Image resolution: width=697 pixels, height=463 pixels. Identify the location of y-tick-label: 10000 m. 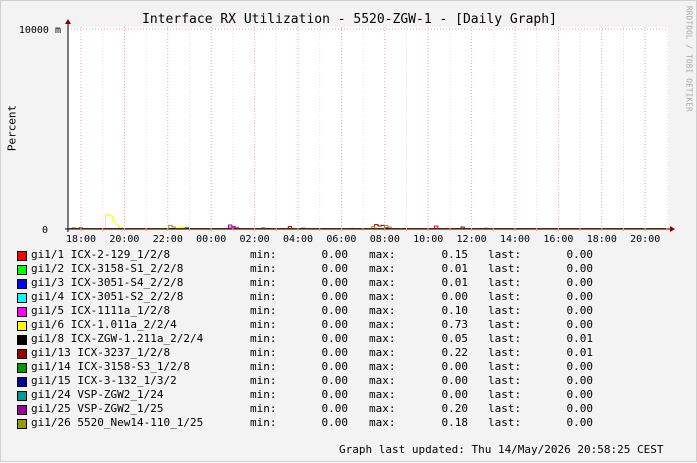
(40, 30).